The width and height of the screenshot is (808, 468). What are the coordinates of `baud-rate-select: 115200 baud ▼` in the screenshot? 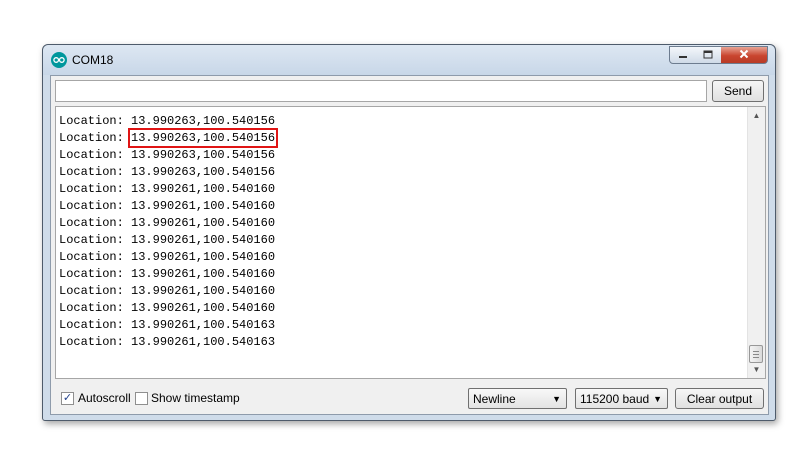 It's located at (621, 398).